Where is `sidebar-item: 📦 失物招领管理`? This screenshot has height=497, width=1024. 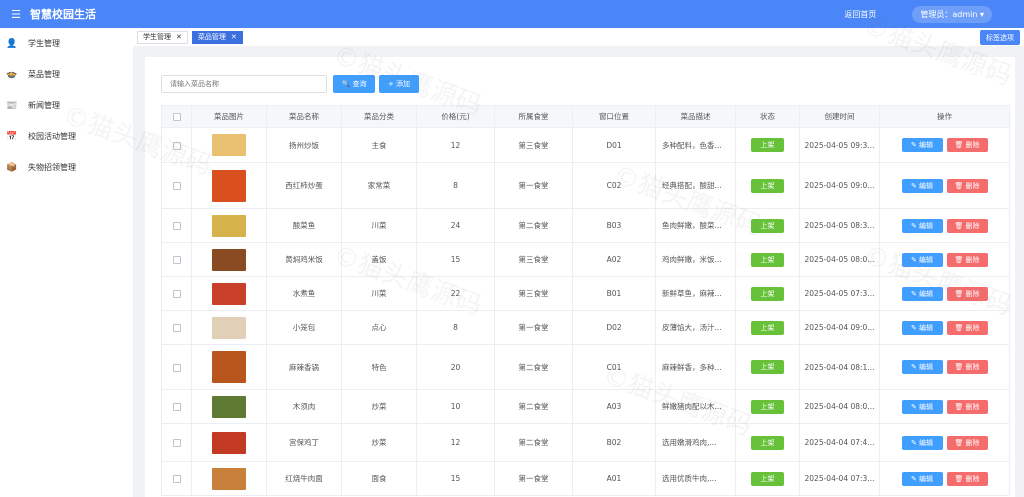
sidebar-item: 📦 失物招领管理 is located at coordinates (66, 167).